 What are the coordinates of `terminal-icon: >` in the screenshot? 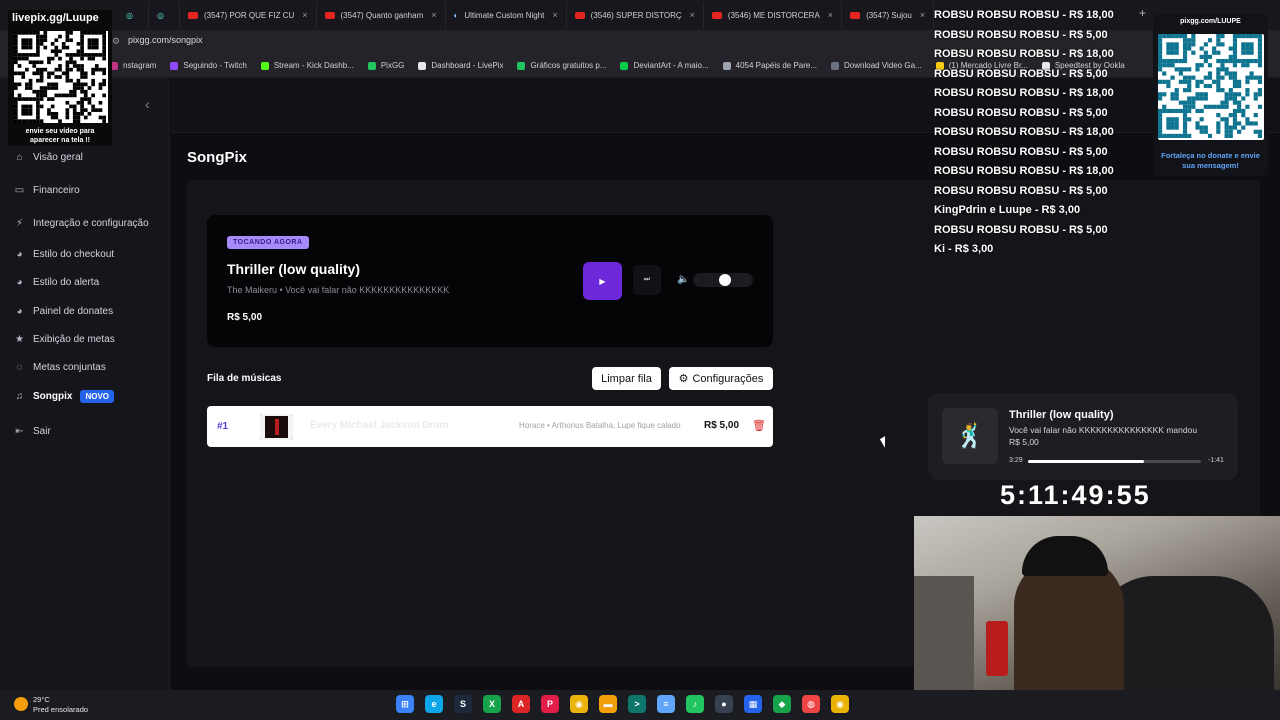 It's located at (637, 704).